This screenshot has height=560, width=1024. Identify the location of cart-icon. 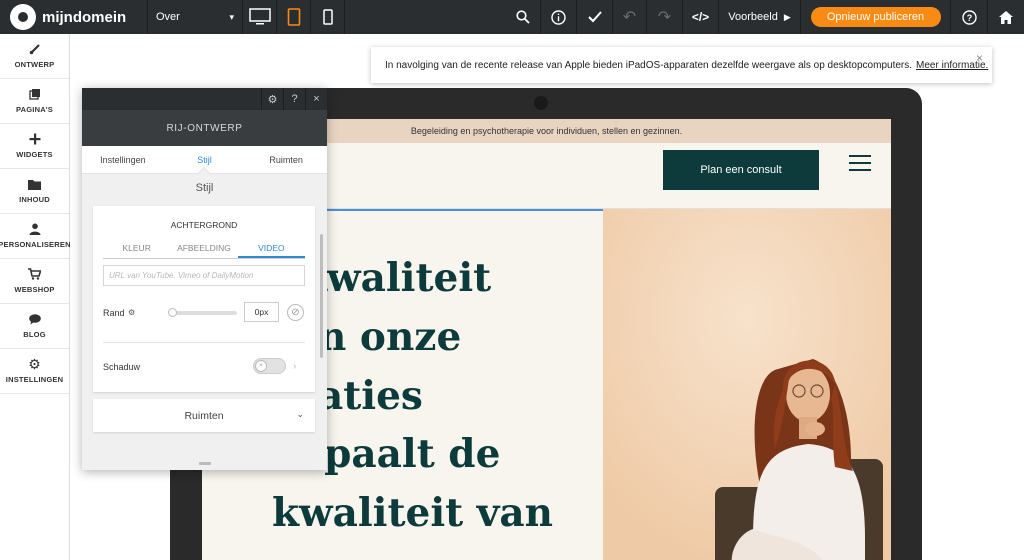
(34, 274).